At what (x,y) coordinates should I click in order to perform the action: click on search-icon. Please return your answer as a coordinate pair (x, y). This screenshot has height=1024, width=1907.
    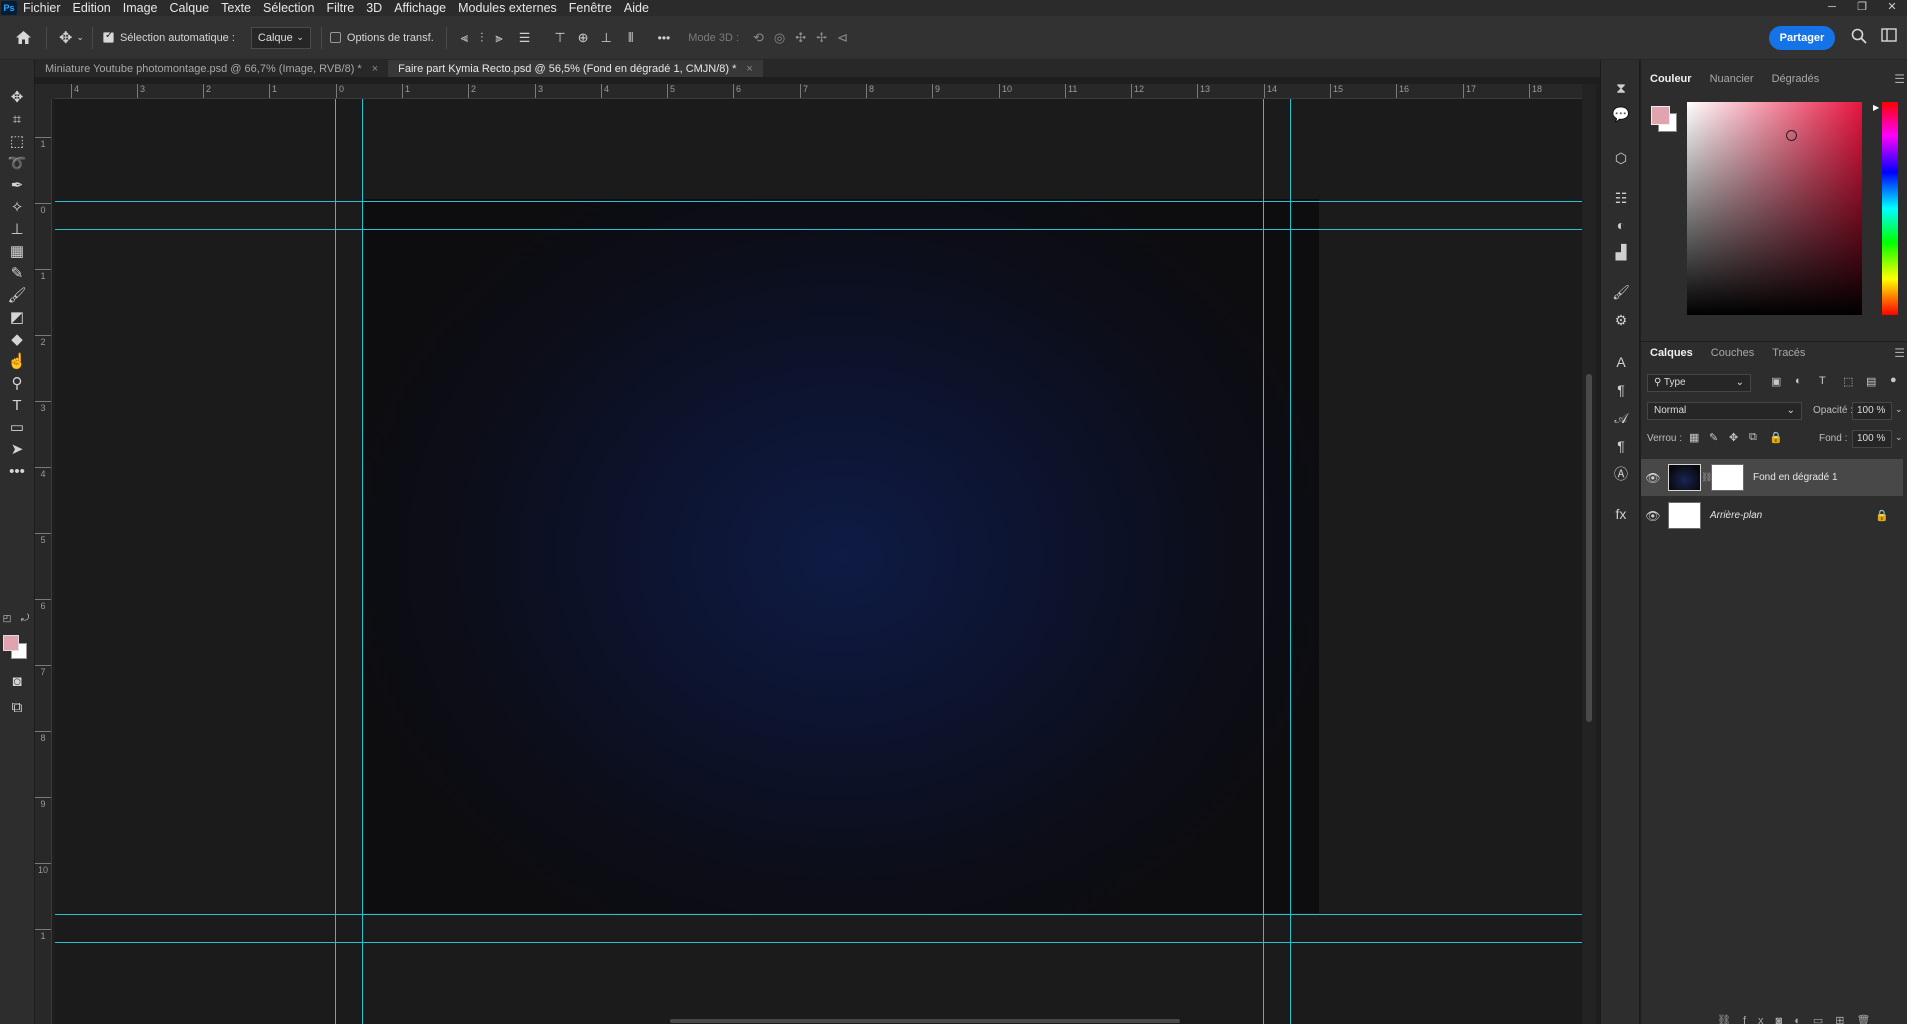
    Looking at the image, I should click on (1859, 36).